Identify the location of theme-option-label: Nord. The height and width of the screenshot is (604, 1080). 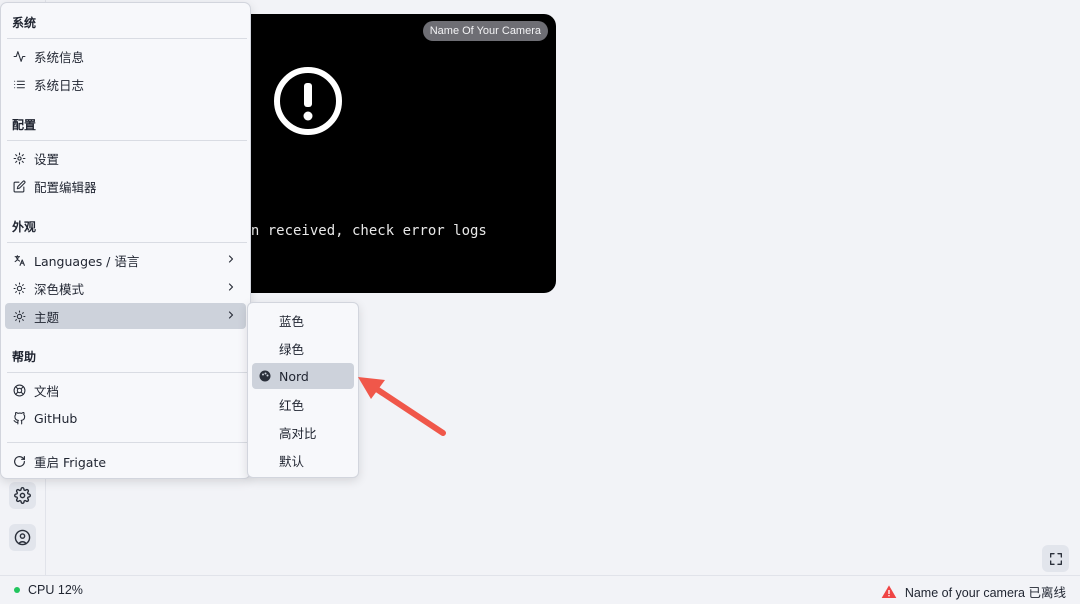
(294, 376).